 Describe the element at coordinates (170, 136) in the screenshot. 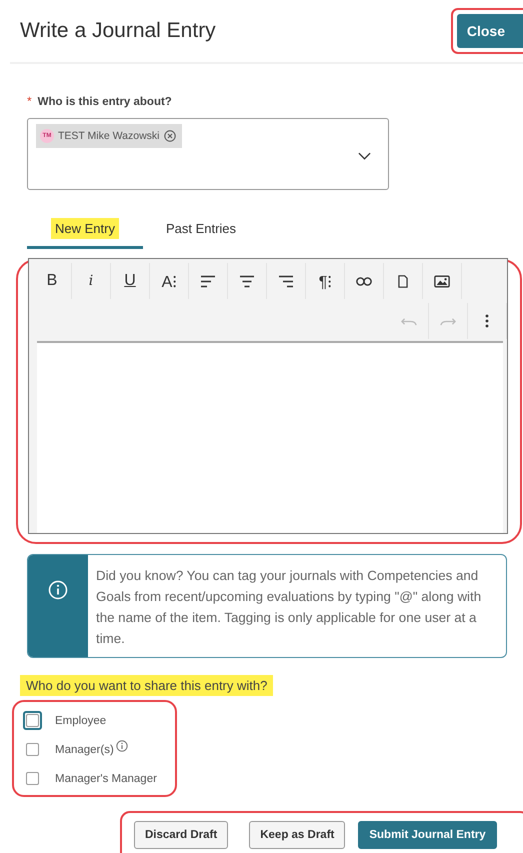

I see `remove-icon` at that location.